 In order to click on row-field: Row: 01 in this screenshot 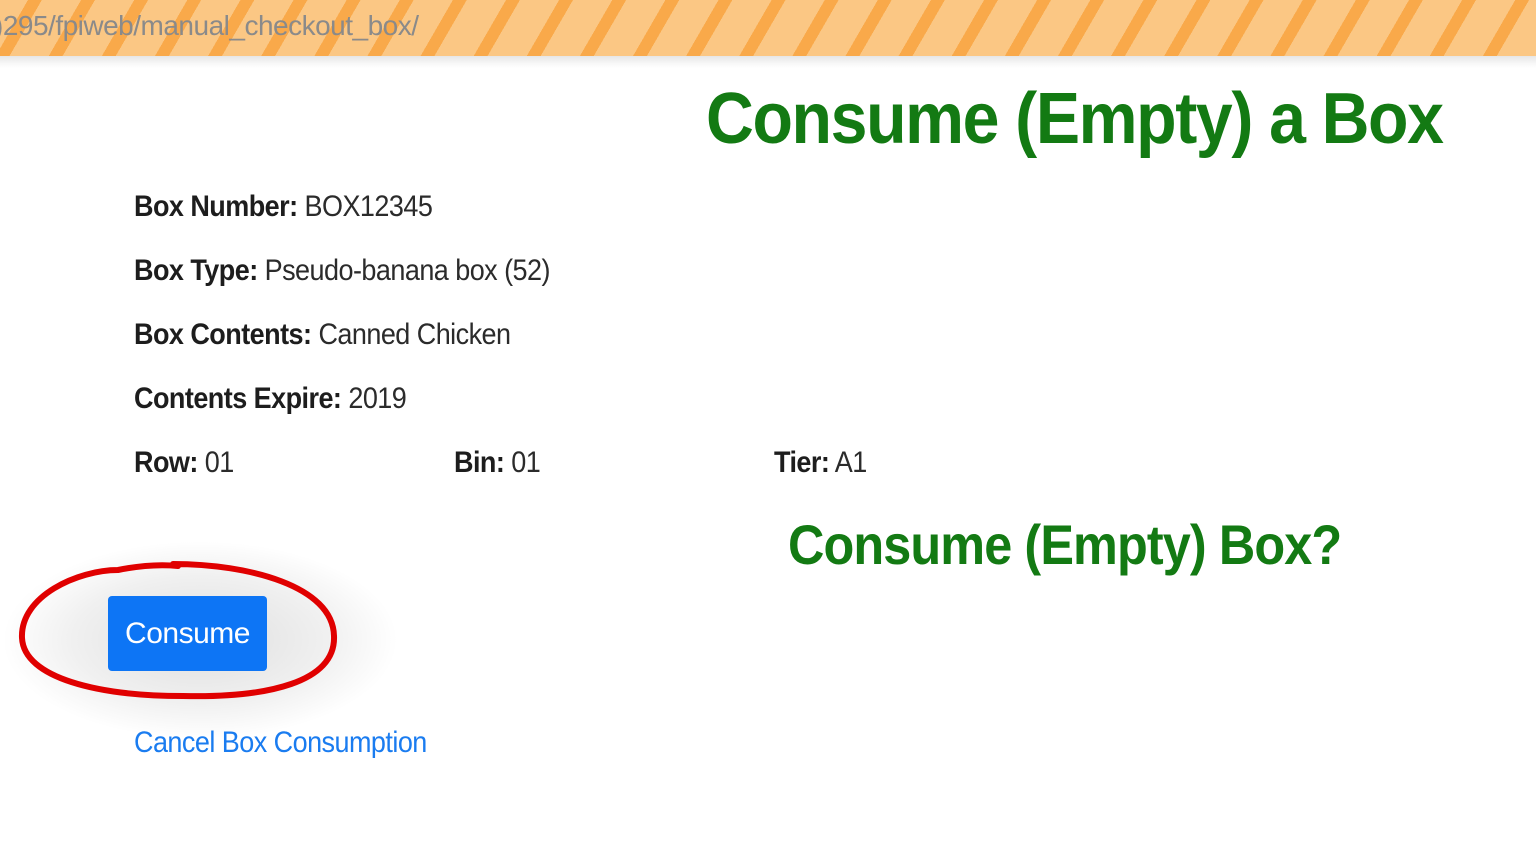, I will do `click(184, 463)`.